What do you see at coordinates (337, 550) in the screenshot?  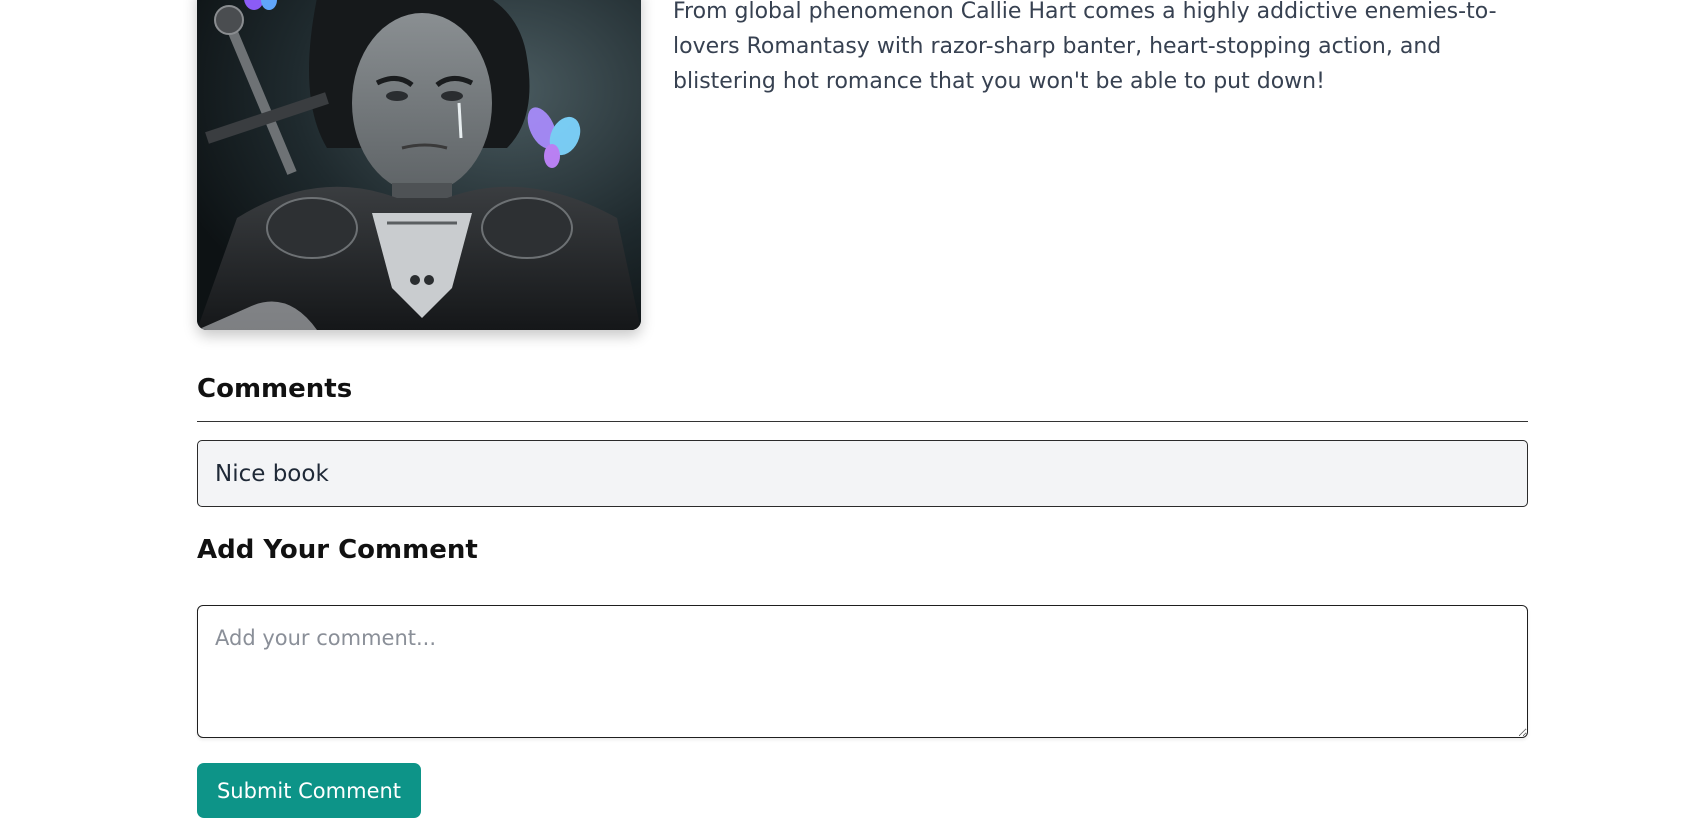 I see `add-comment-heading: Add Your Comment` at bounding box center [337, 550].